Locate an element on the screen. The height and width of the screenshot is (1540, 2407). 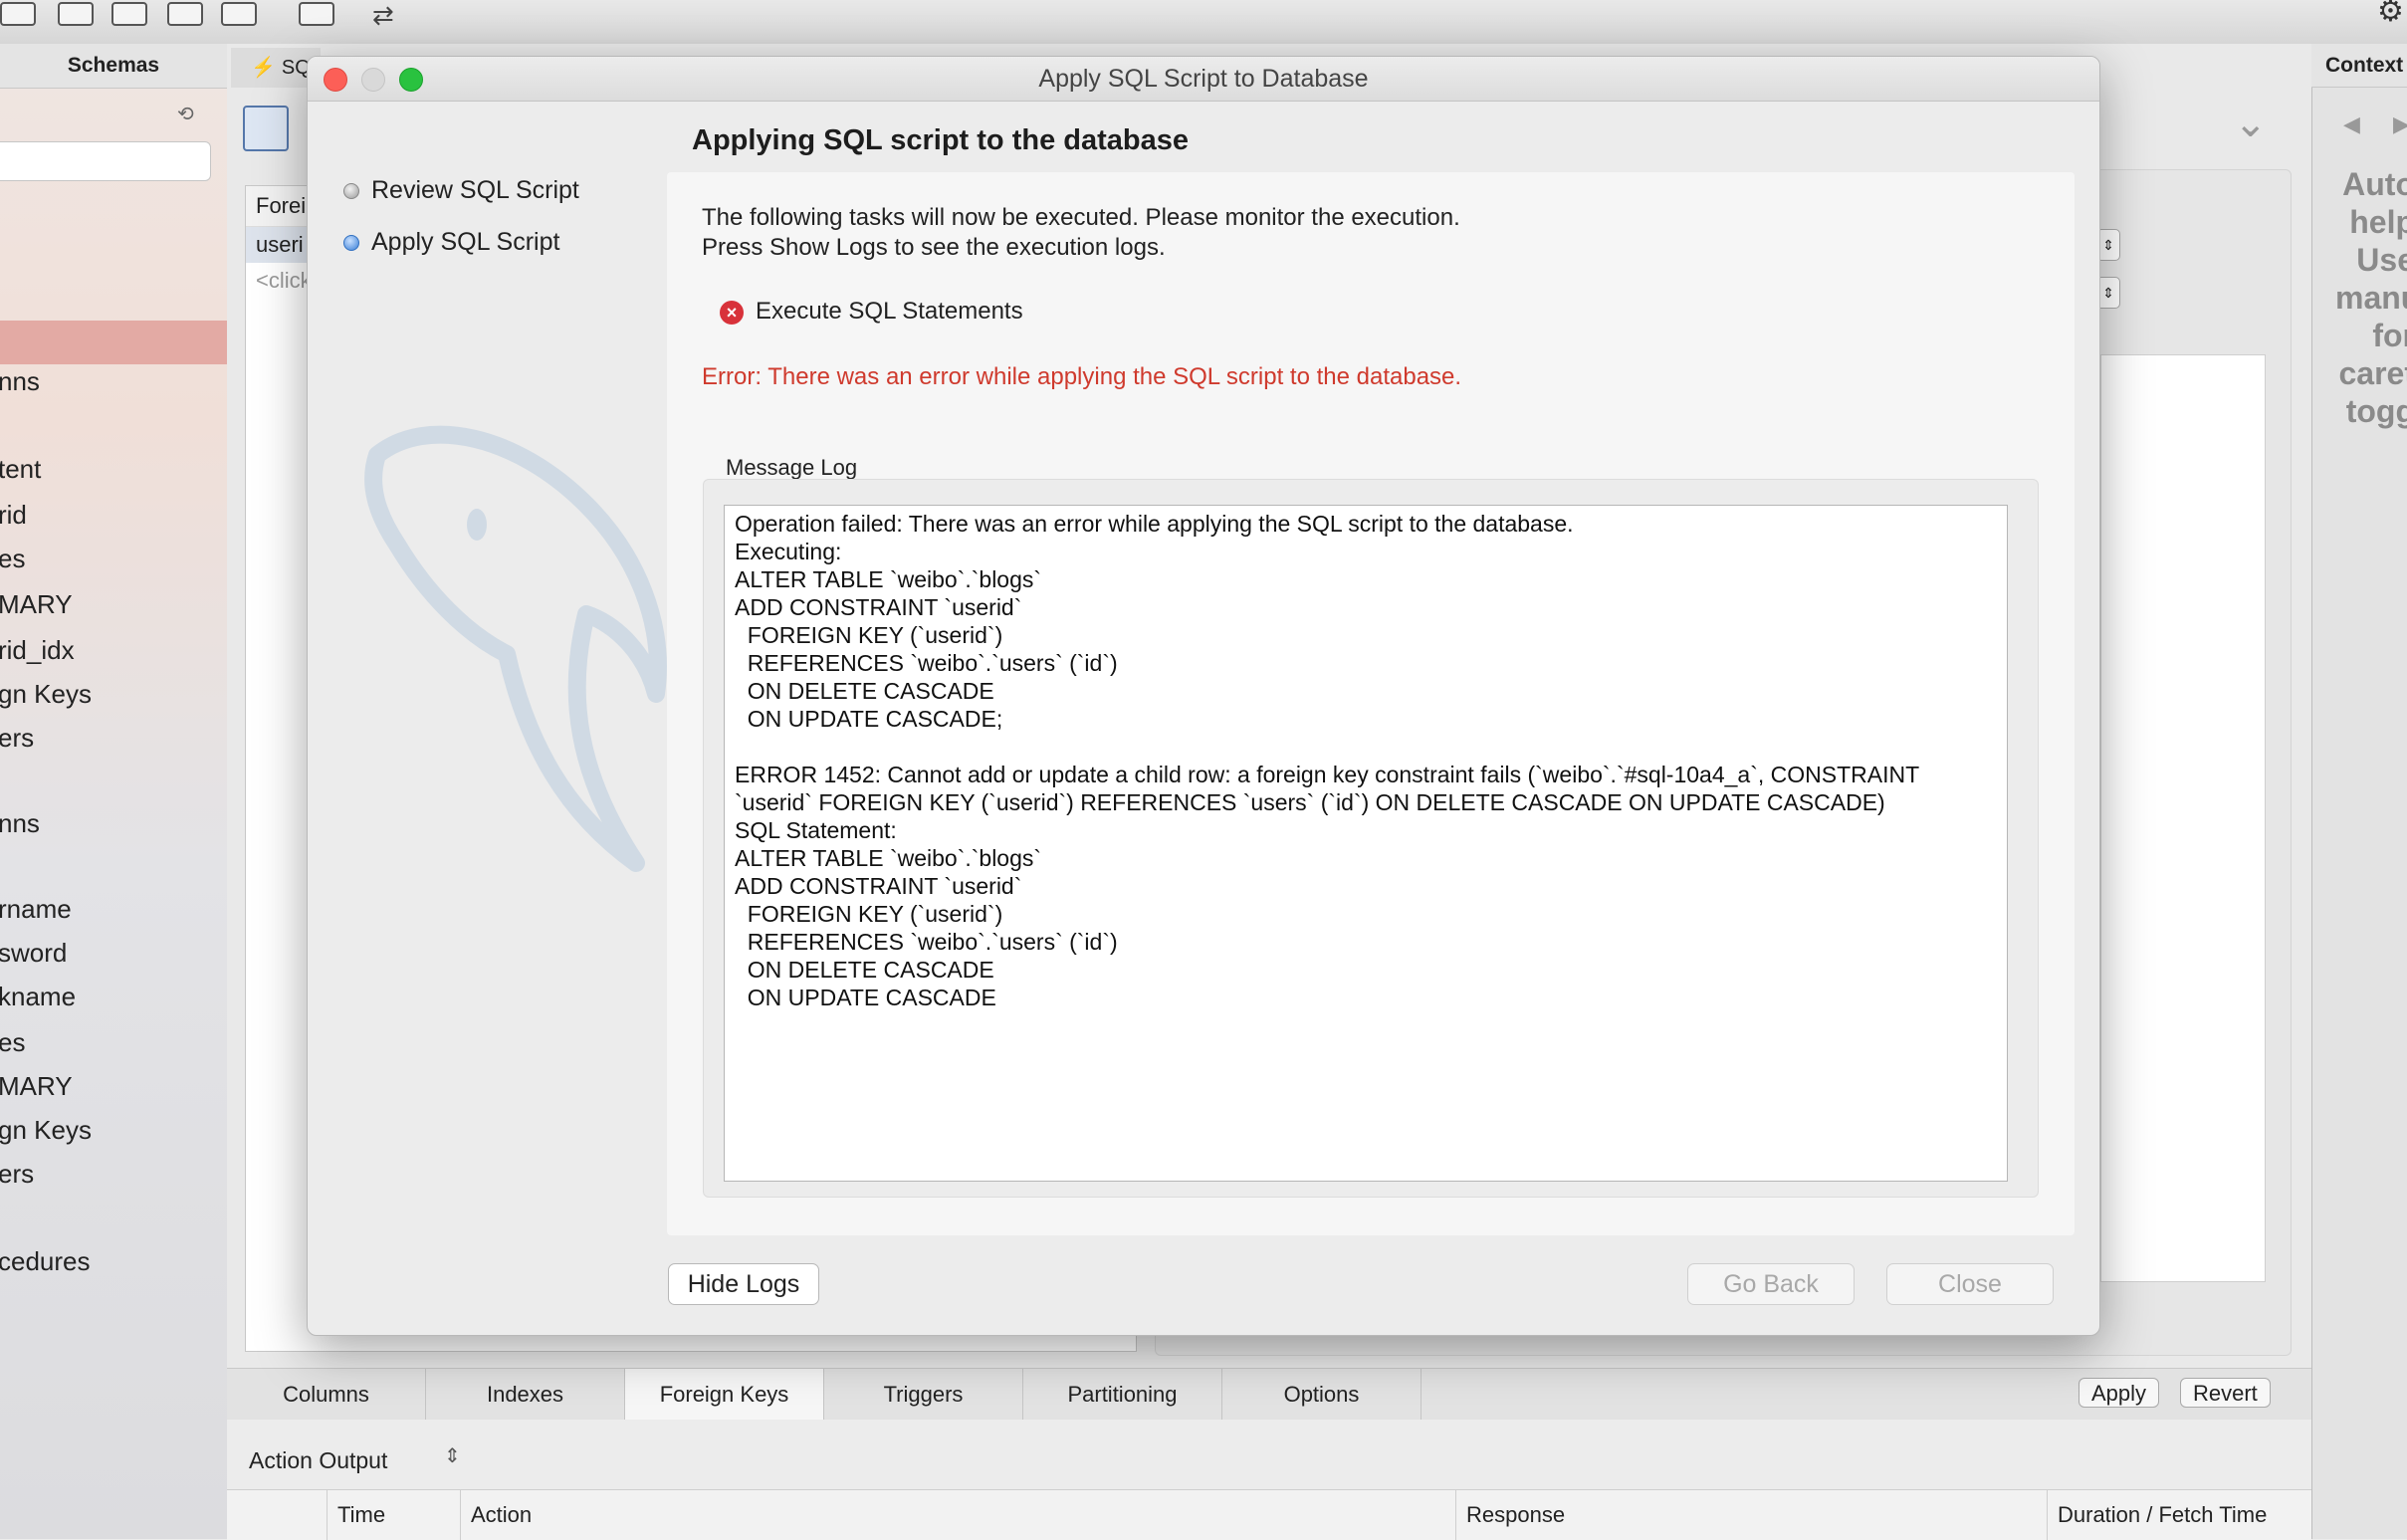
context-help-line: Auto is located at coordinates (2374, 184).